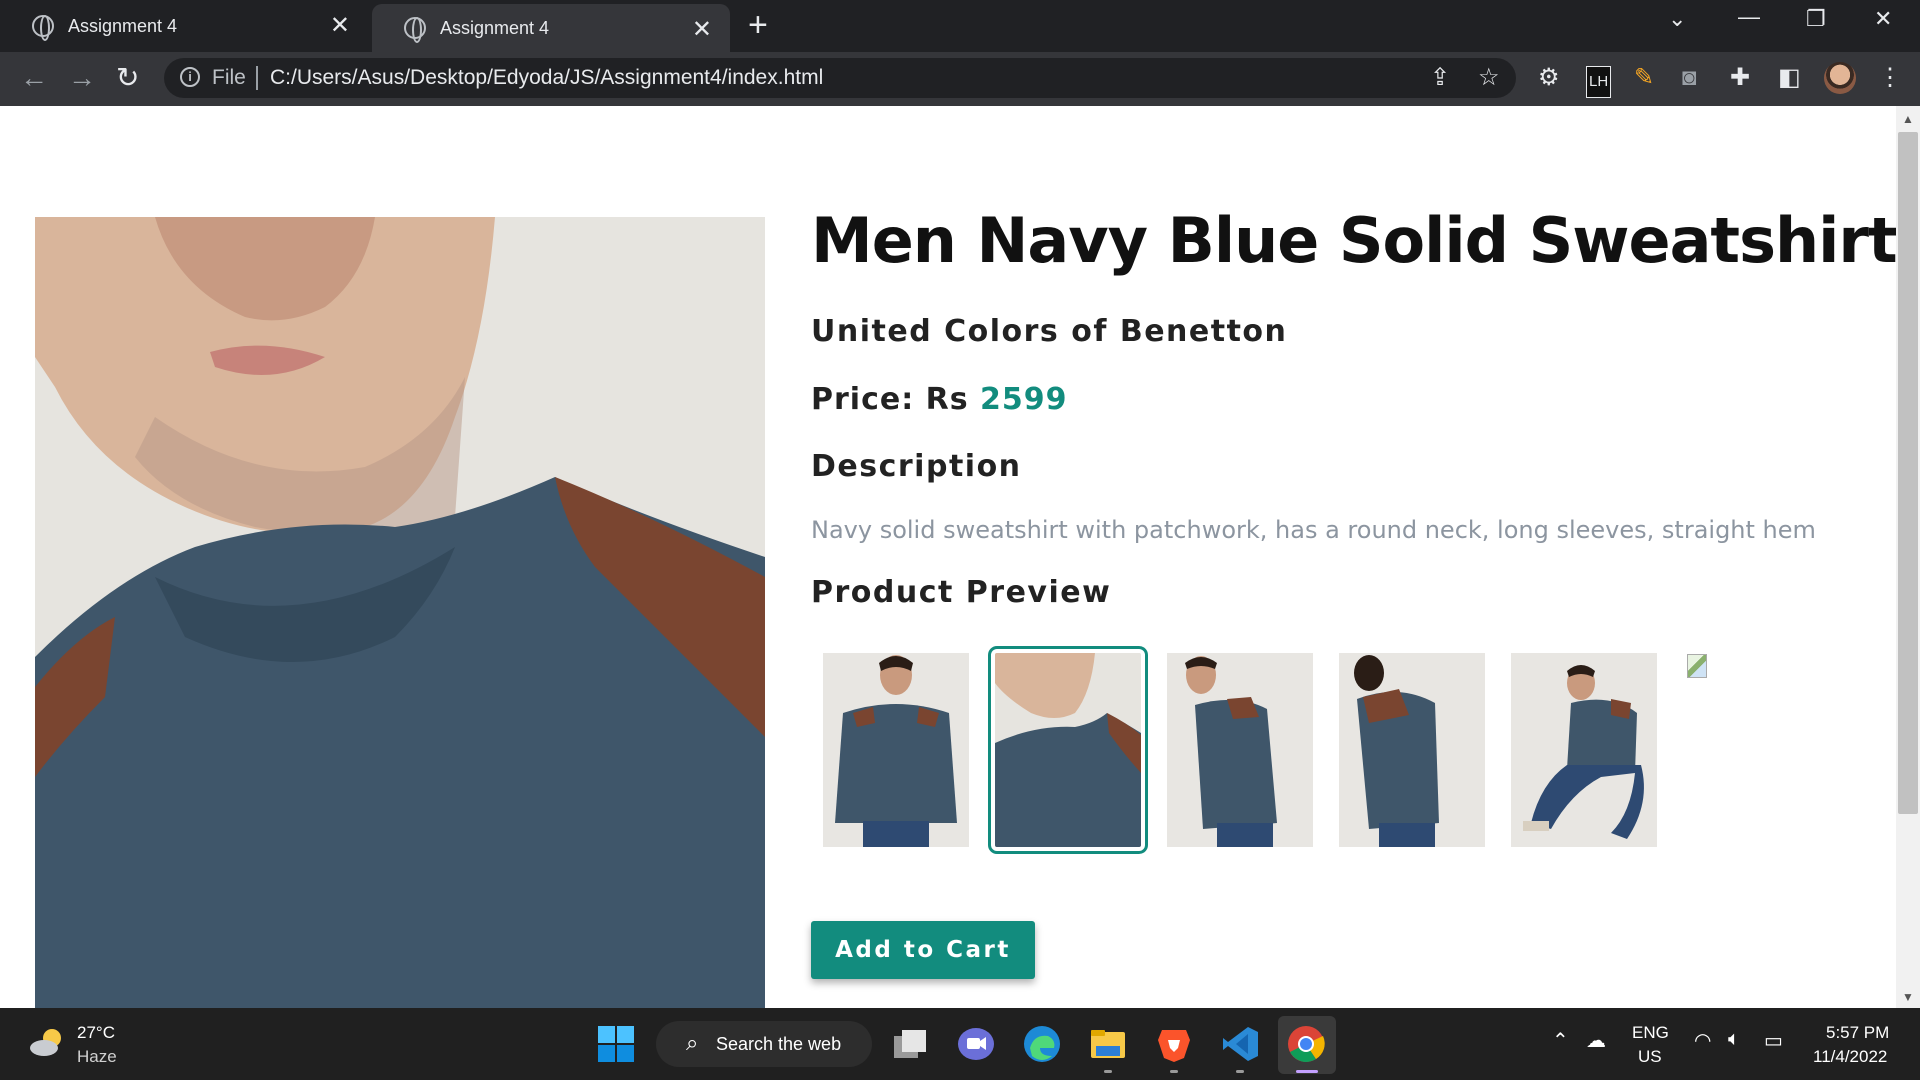 The height and width of the screenshot is (1080, 1920). What do you see at coordinates (551, 28) in the screenshot?
I see `tab-assignment-4-active: Assignment 4 ✕` at bounding box center [551, 28].